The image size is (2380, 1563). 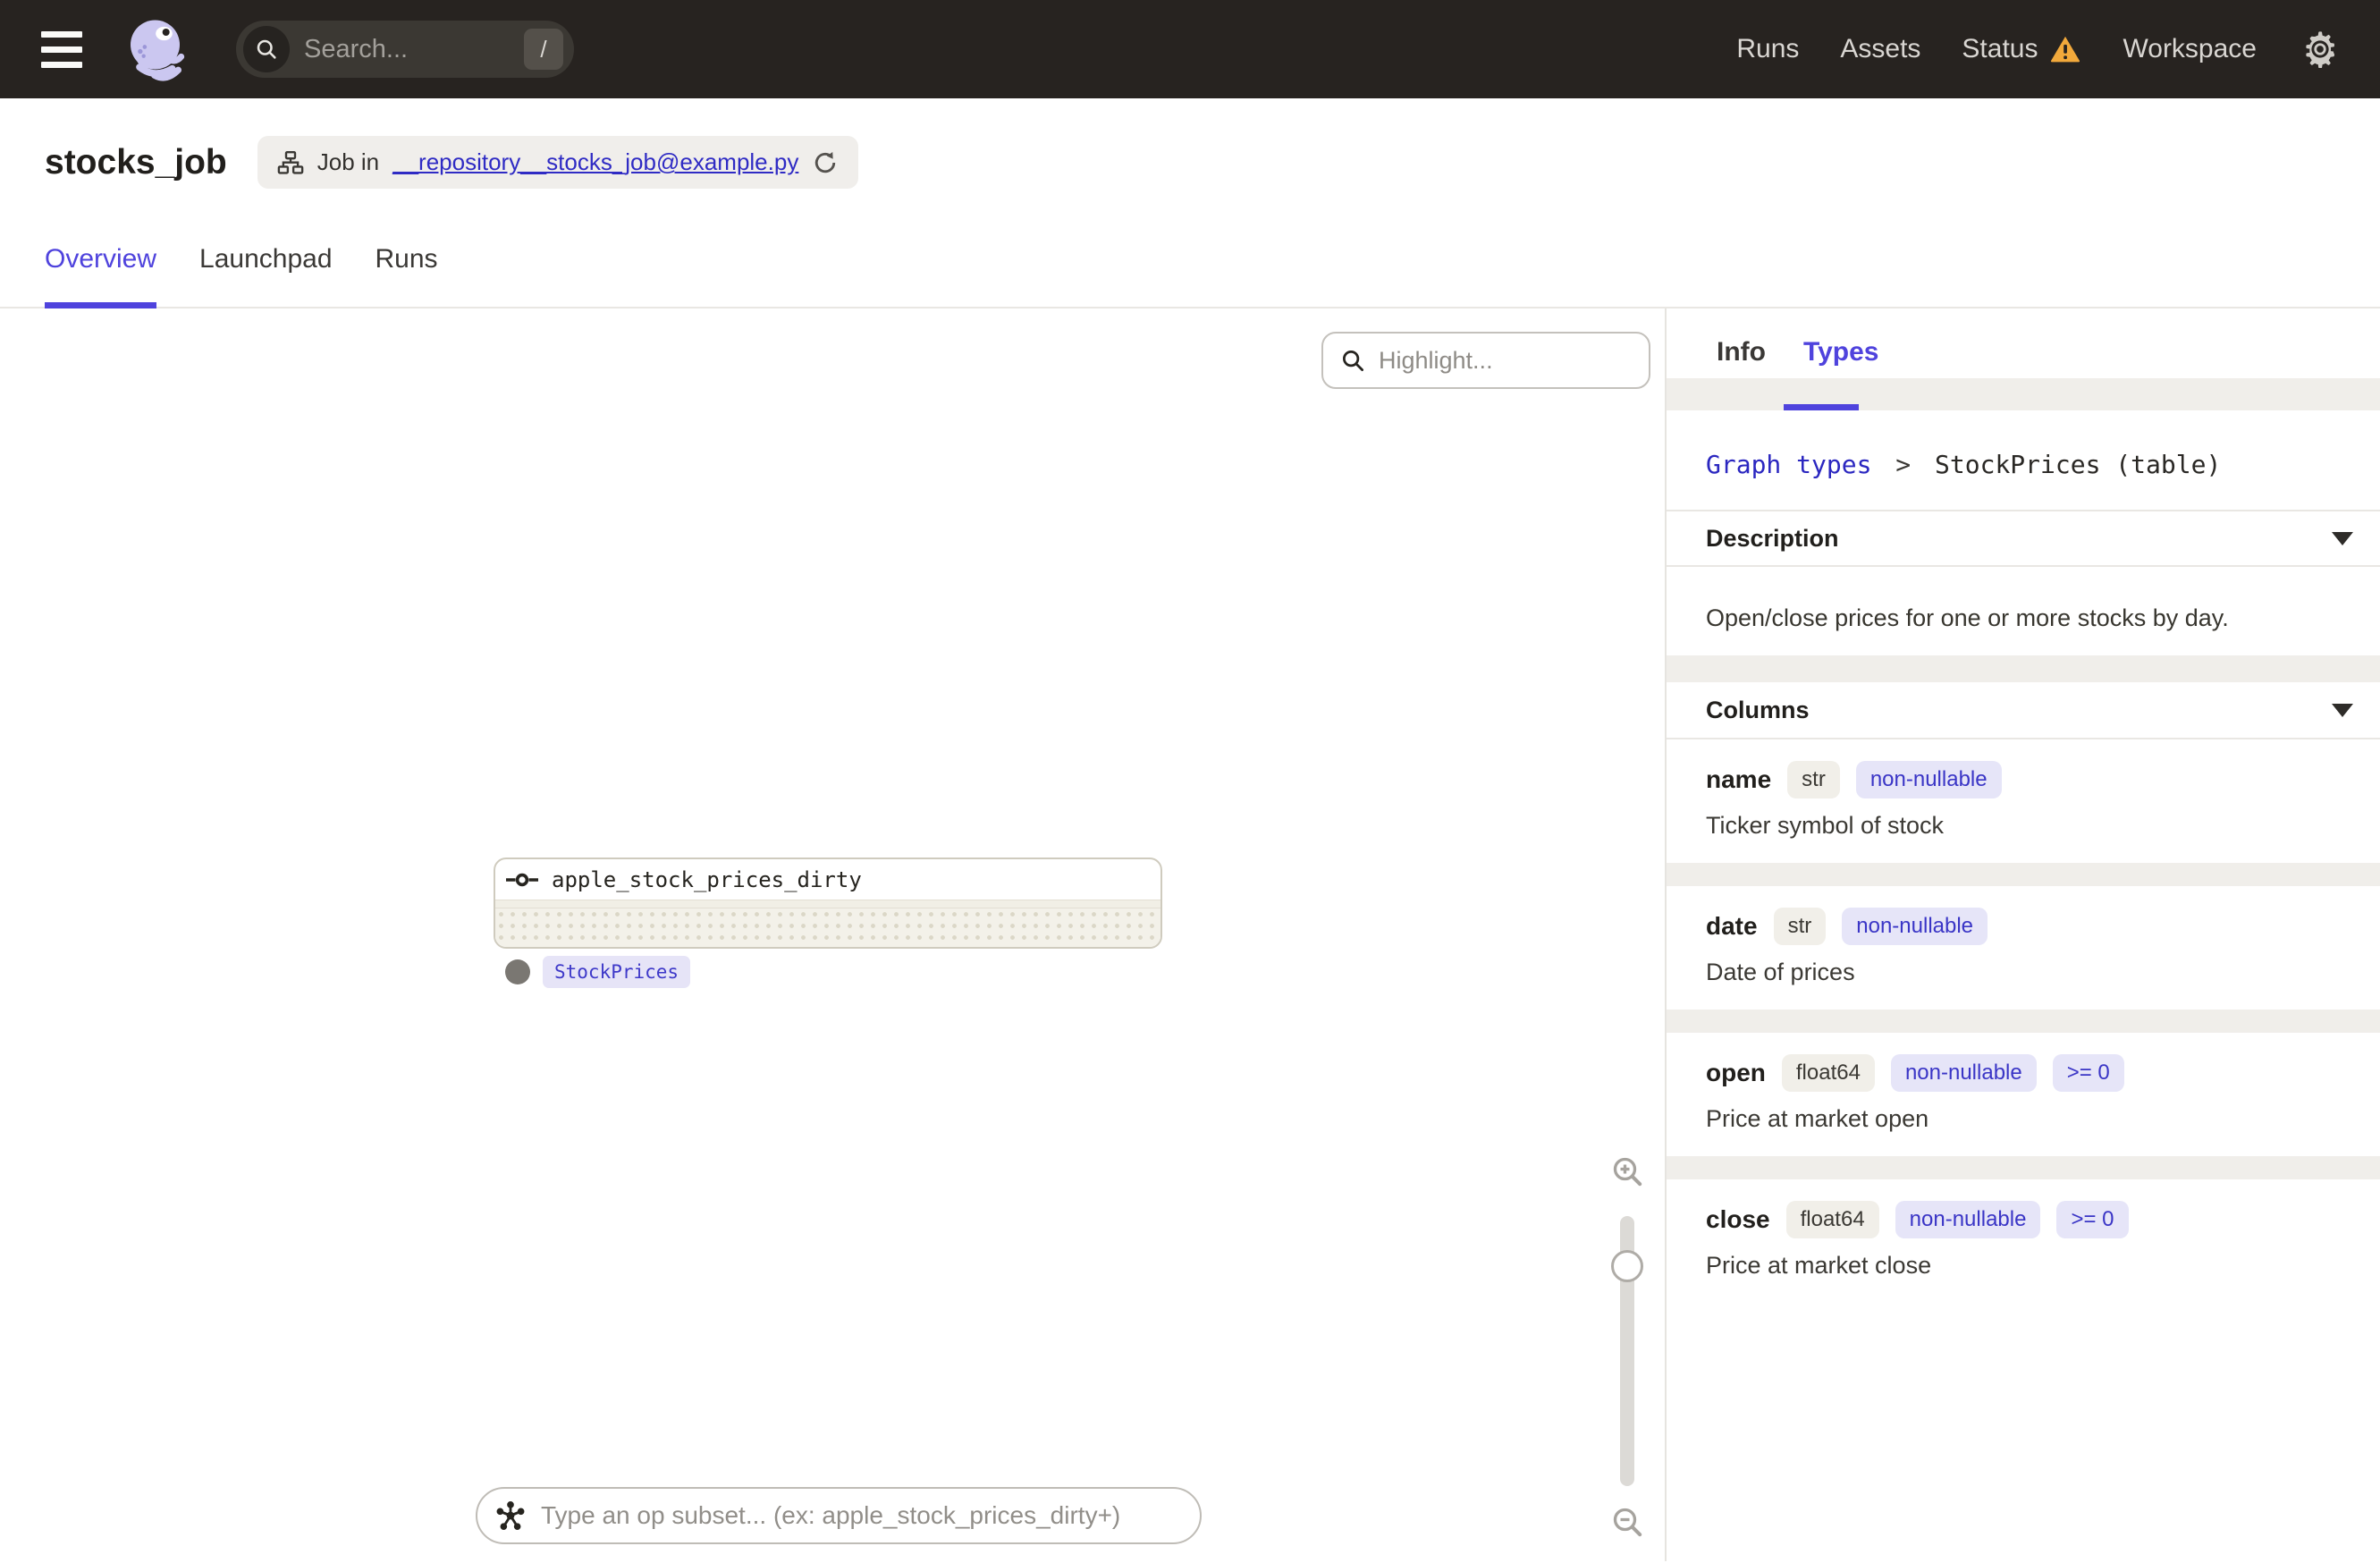 I want to click on op-subset-input, so click(x=861, y=1515).